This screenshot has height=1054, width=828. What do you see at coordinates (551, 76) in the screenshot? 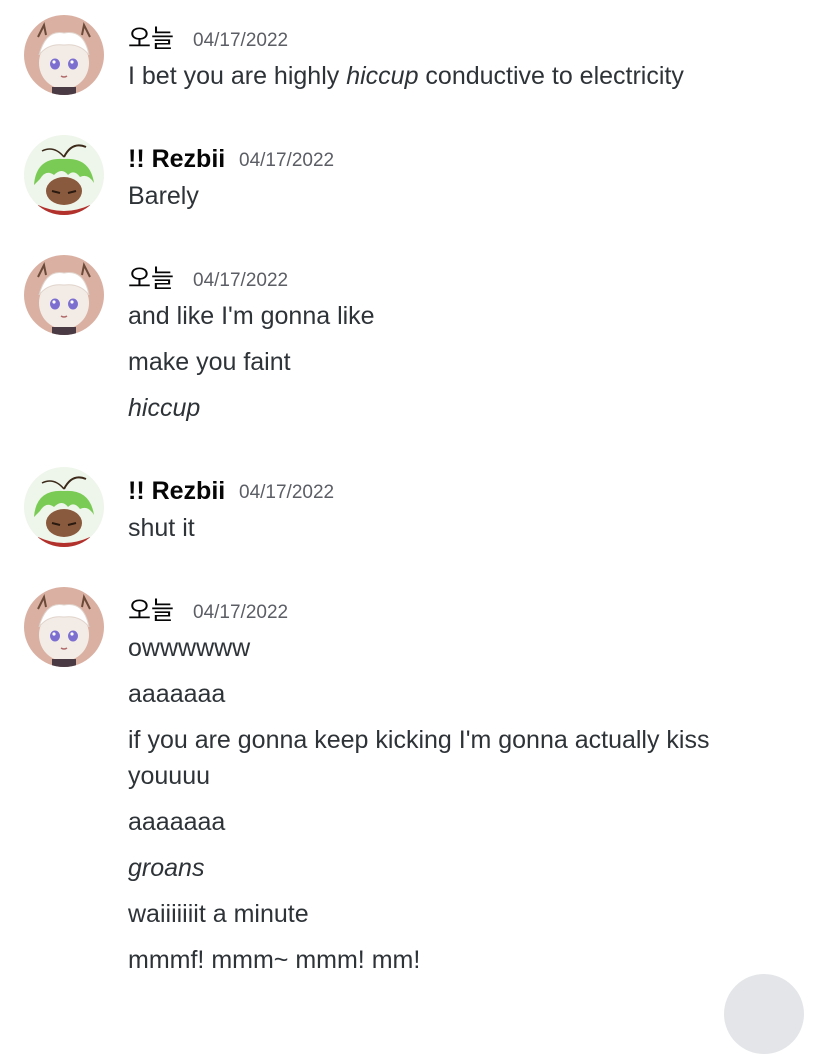
I see `message-text-part: conductive to electricity` at bounding box center [551, 76].